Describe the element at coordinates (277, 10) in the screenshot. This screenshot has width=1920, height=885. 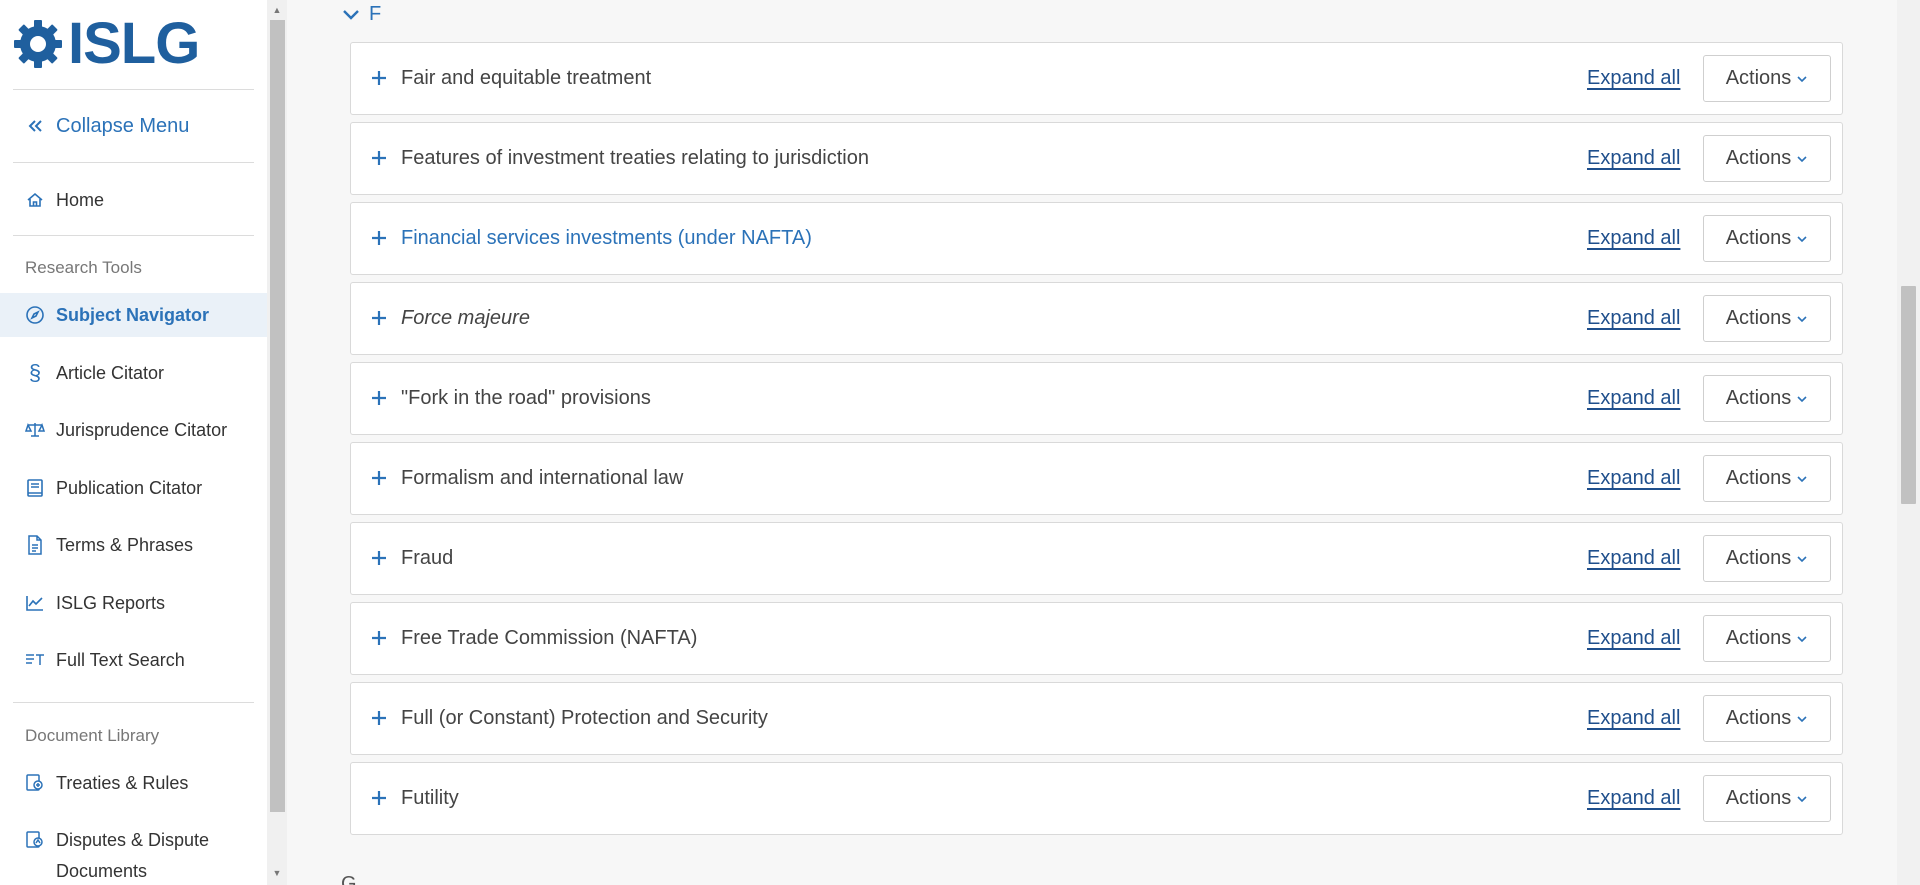
I see `scroll-up-arrow-icon: ▲` at that location.